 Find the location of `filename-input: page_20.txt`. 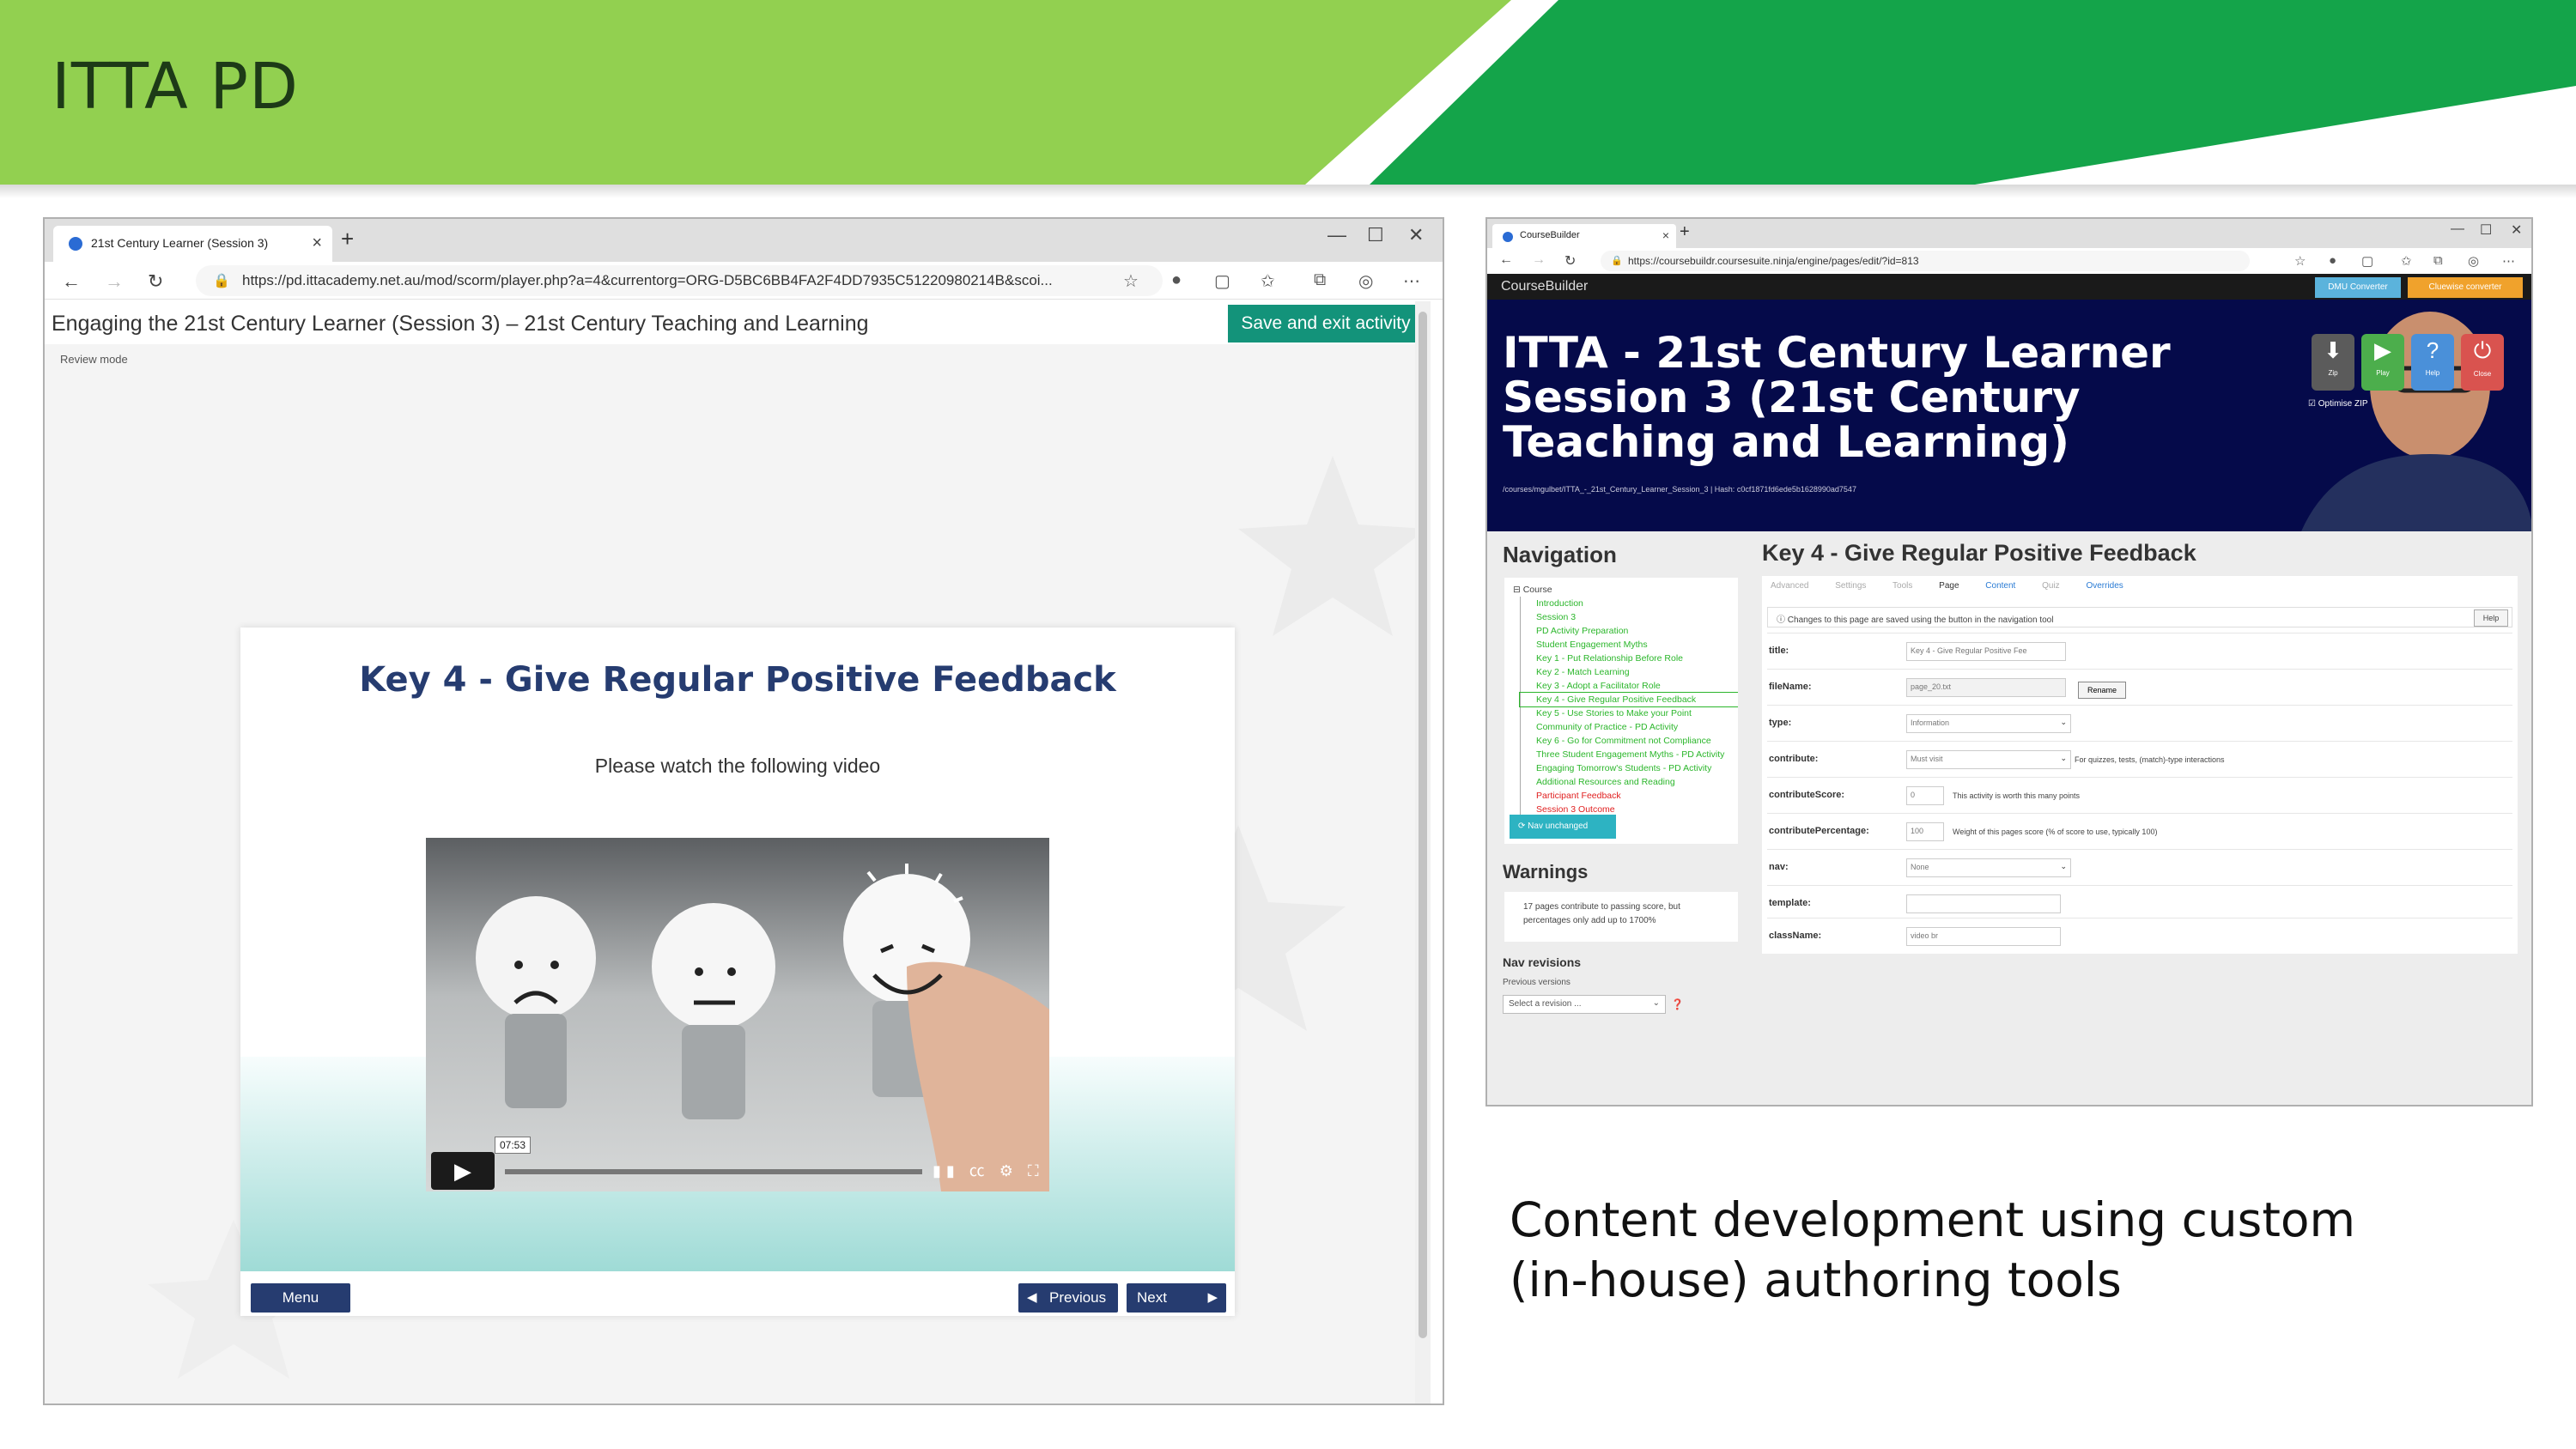

filename-input: page_20.txt is located at coordinates (1986, 687).